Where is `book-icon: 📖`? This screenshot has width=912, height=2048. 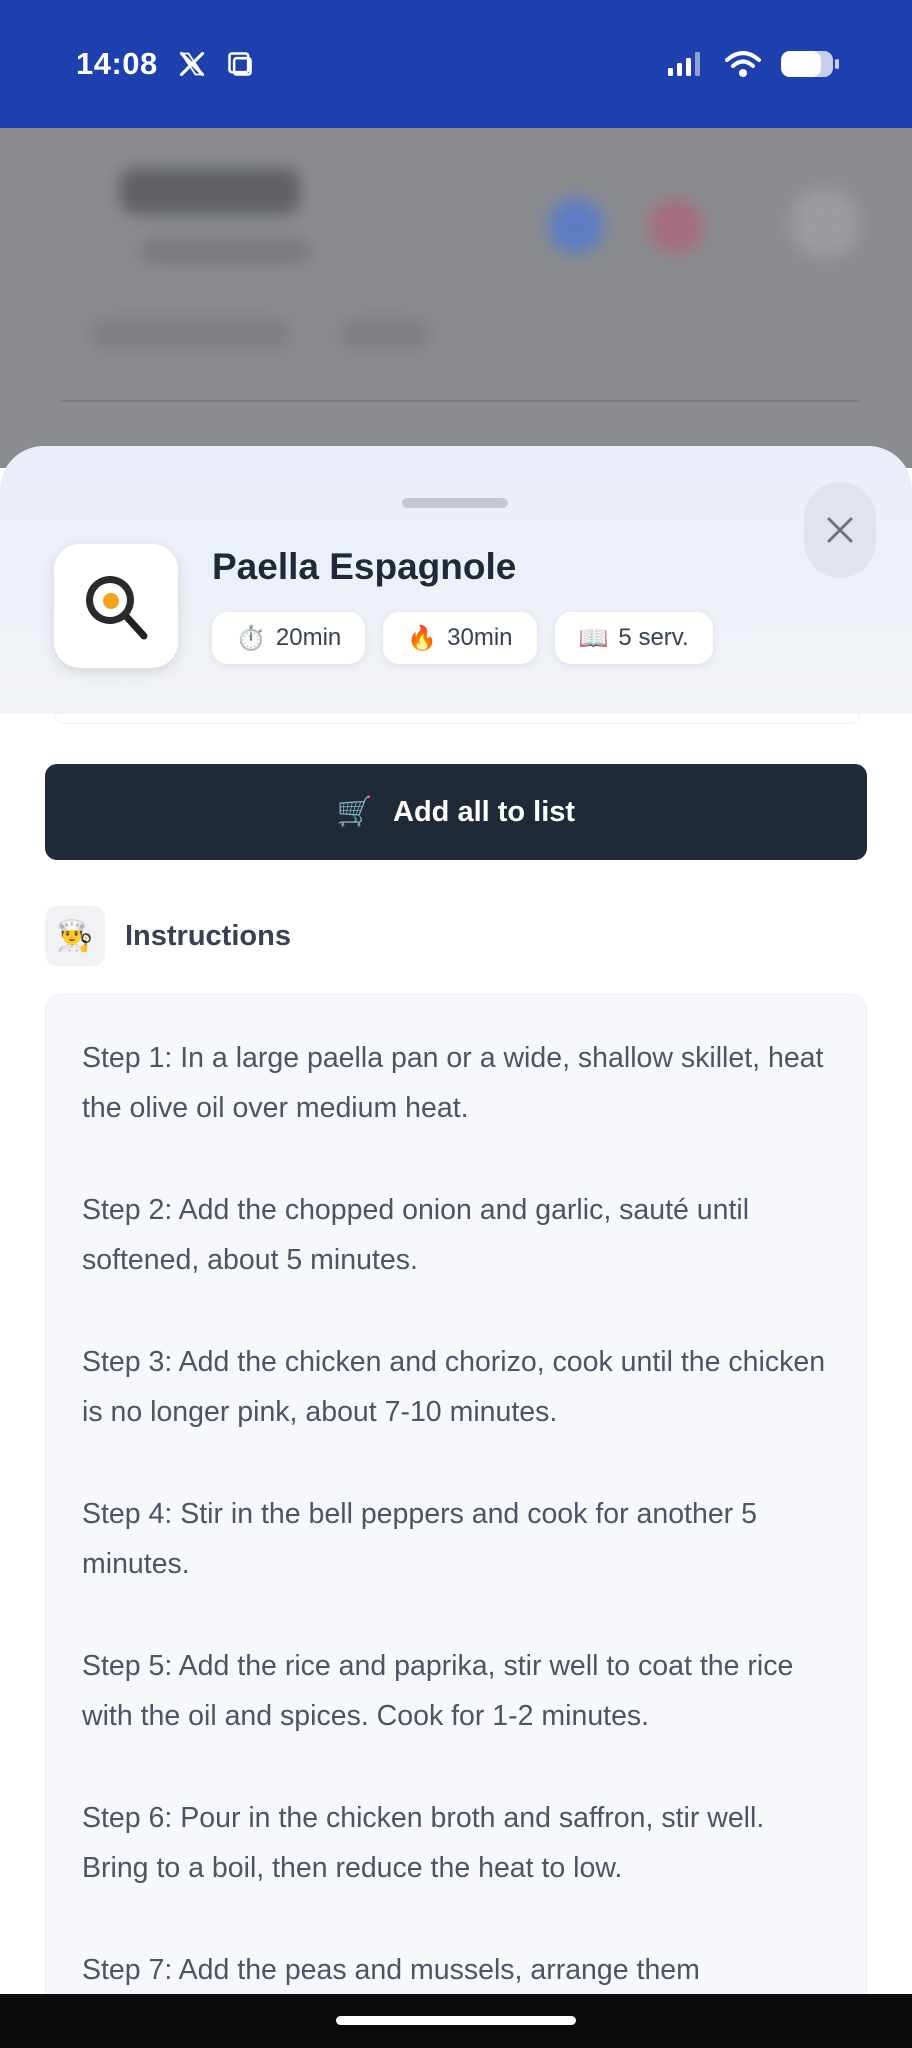
book-icon: 📖 is located at coordinates (593, 638).